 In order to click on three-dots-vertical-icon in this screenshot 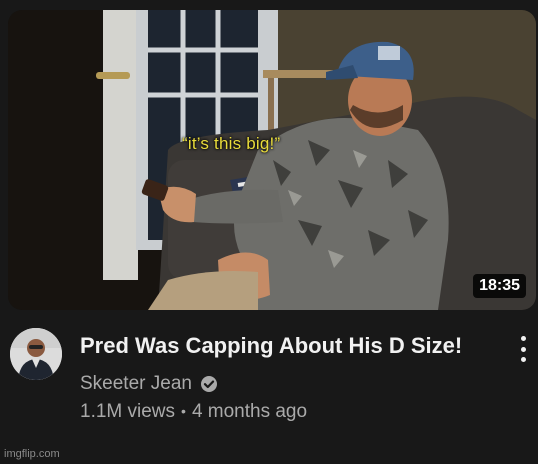, I will do `click(523, 349)`.